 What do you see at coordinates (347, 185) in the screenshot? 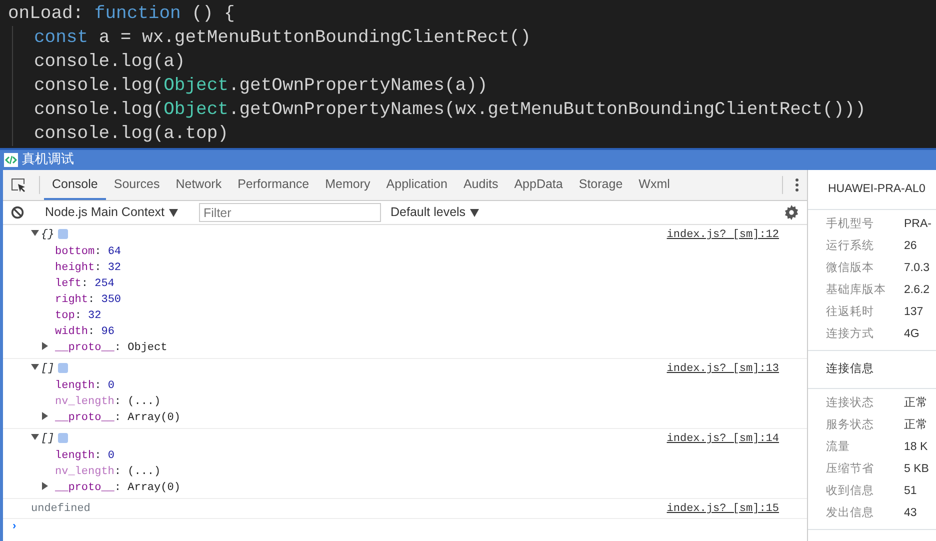
I see `tab: Memory` at bounding box center [347, 185].